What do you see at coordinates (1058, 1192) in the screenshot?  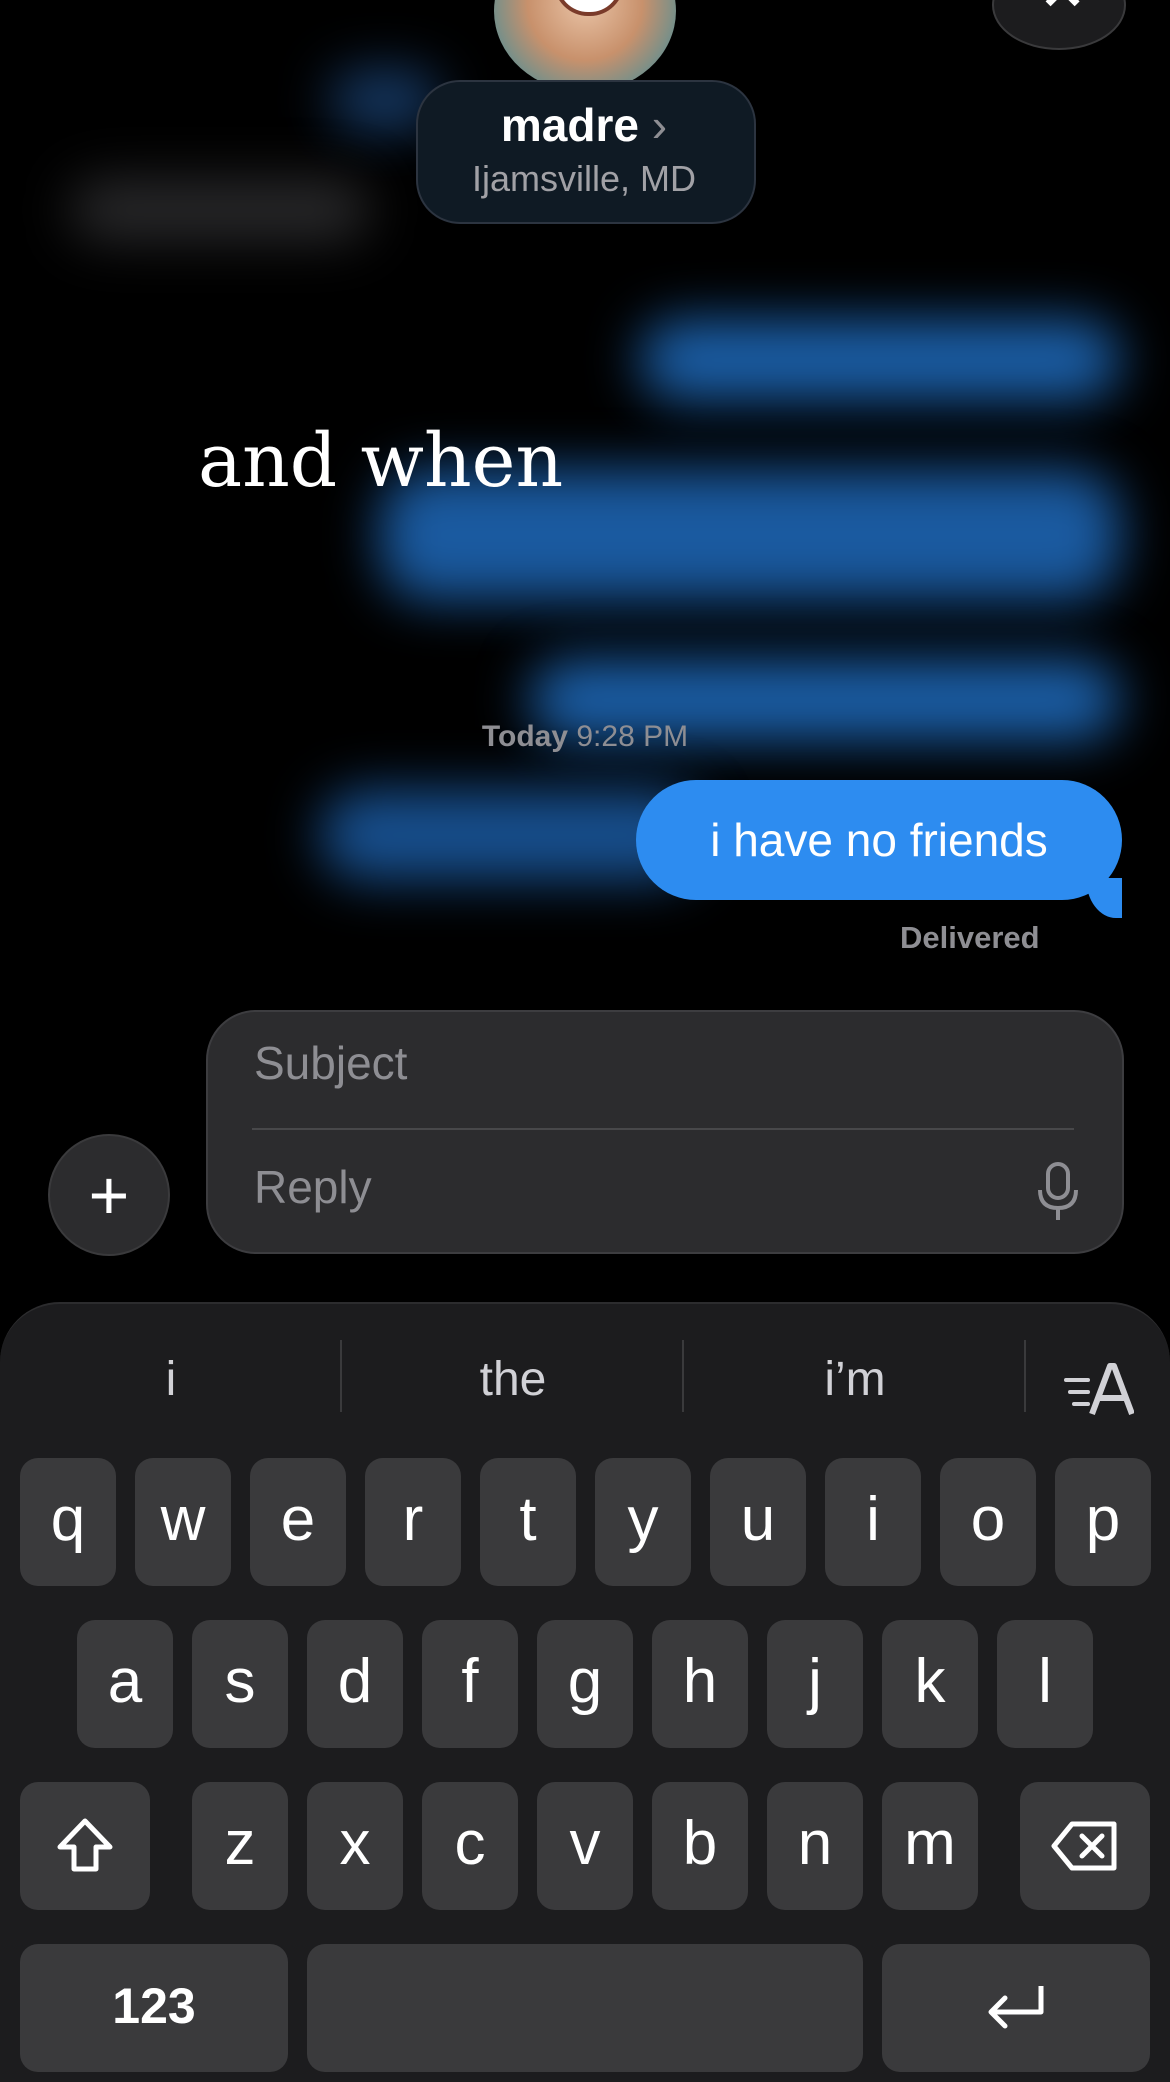 I see `microphone-icon` at bounding box center [1058, 1192].